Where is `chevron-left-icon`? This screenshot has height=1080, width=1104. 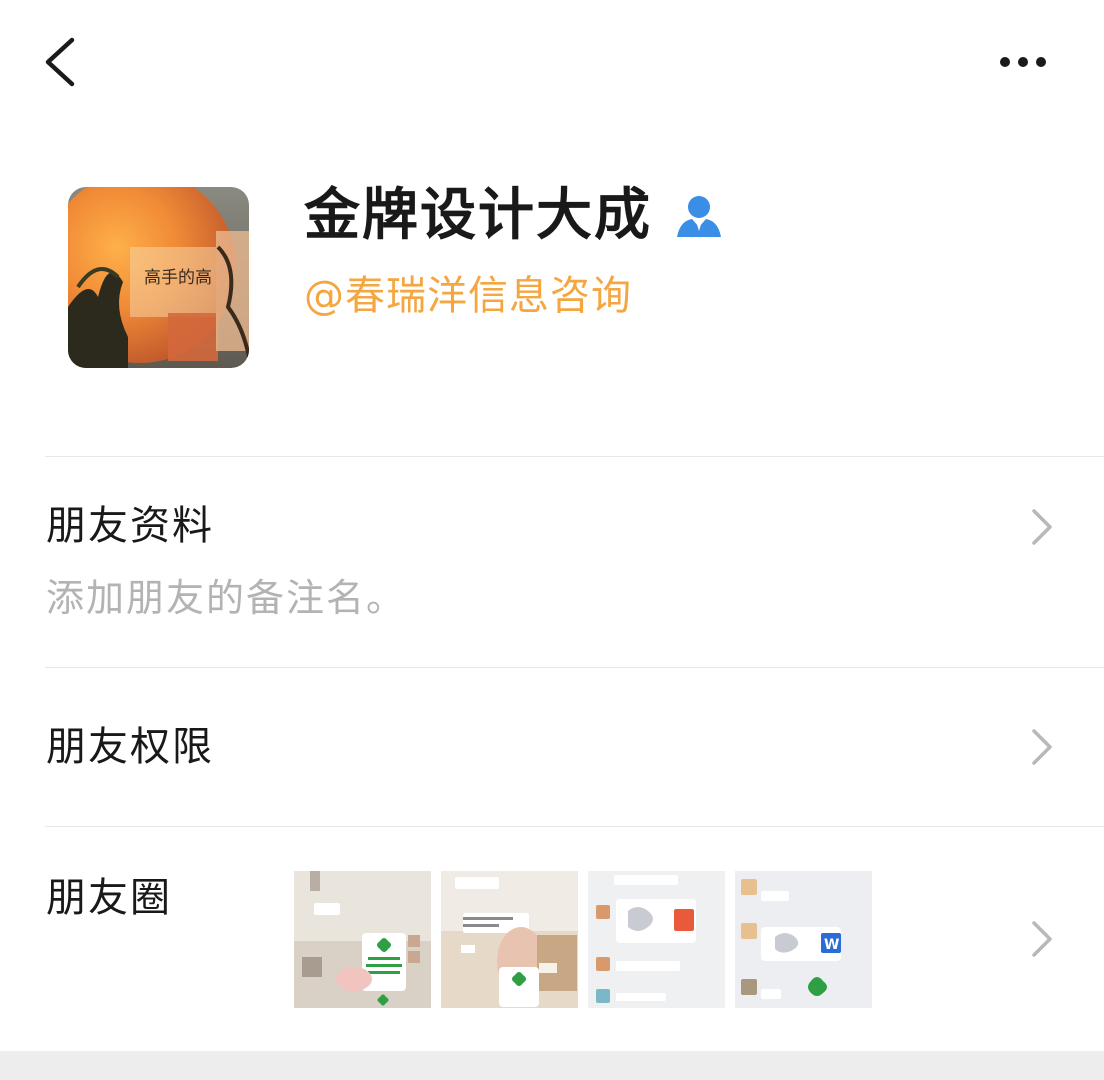
chevron-left-icon is located at coordinates (60, 62).